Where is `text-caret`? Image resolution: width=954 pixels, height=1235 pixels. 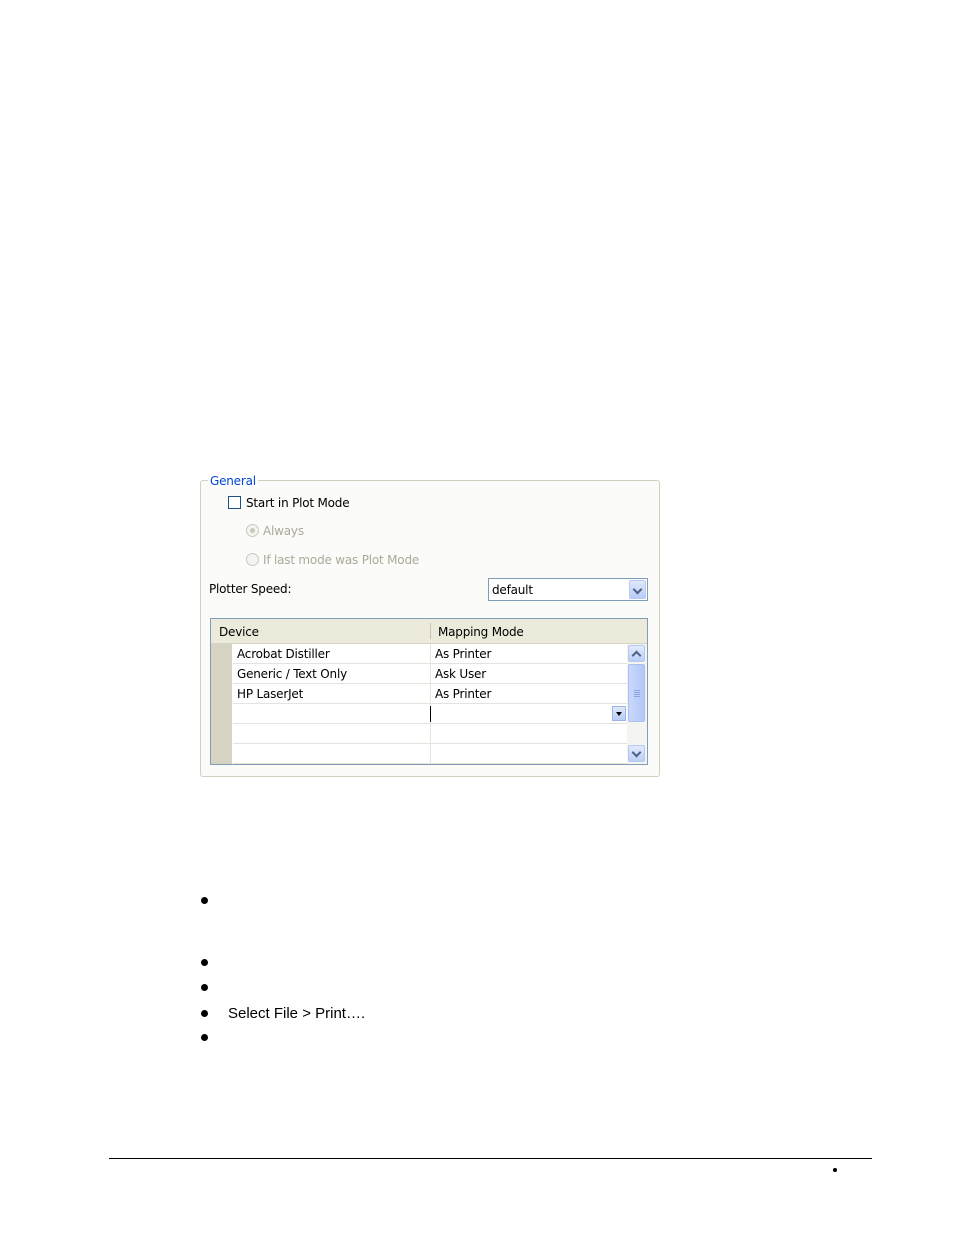
text-caret is located at coordinates (430, 714).